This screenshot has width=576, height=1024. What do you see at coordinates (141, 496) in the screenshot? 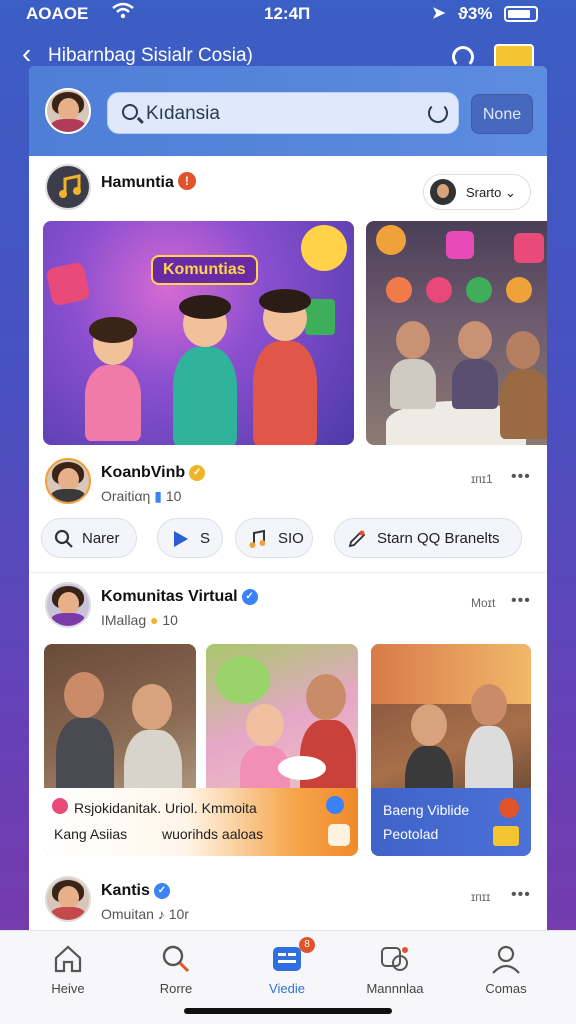
I see `post-meta: Oraitiαη ▮ 10` at bounding box center [141, 496].